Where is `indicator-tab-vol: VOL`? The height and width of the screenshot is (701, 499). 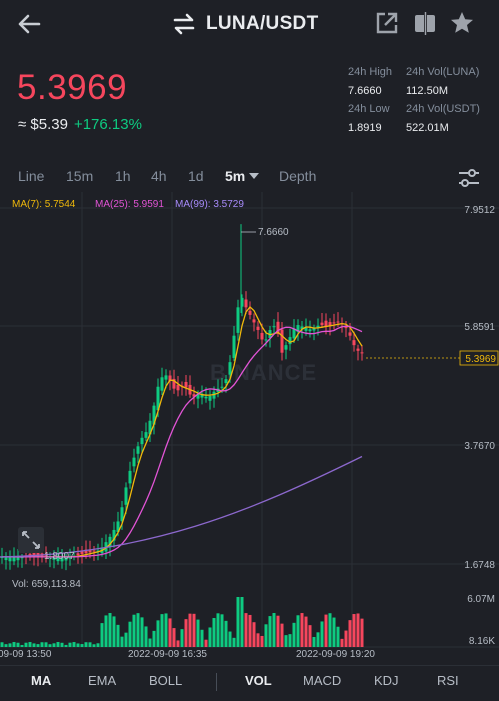
indicator-tab-vol: VOL is located at coordinates (258, 680).